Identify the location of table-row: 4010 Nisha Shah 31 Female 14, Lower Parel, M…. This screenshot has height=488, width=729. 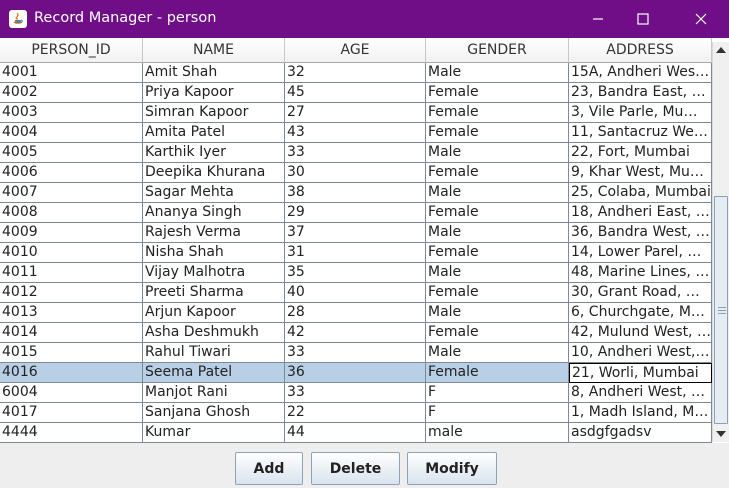
(356, 253).